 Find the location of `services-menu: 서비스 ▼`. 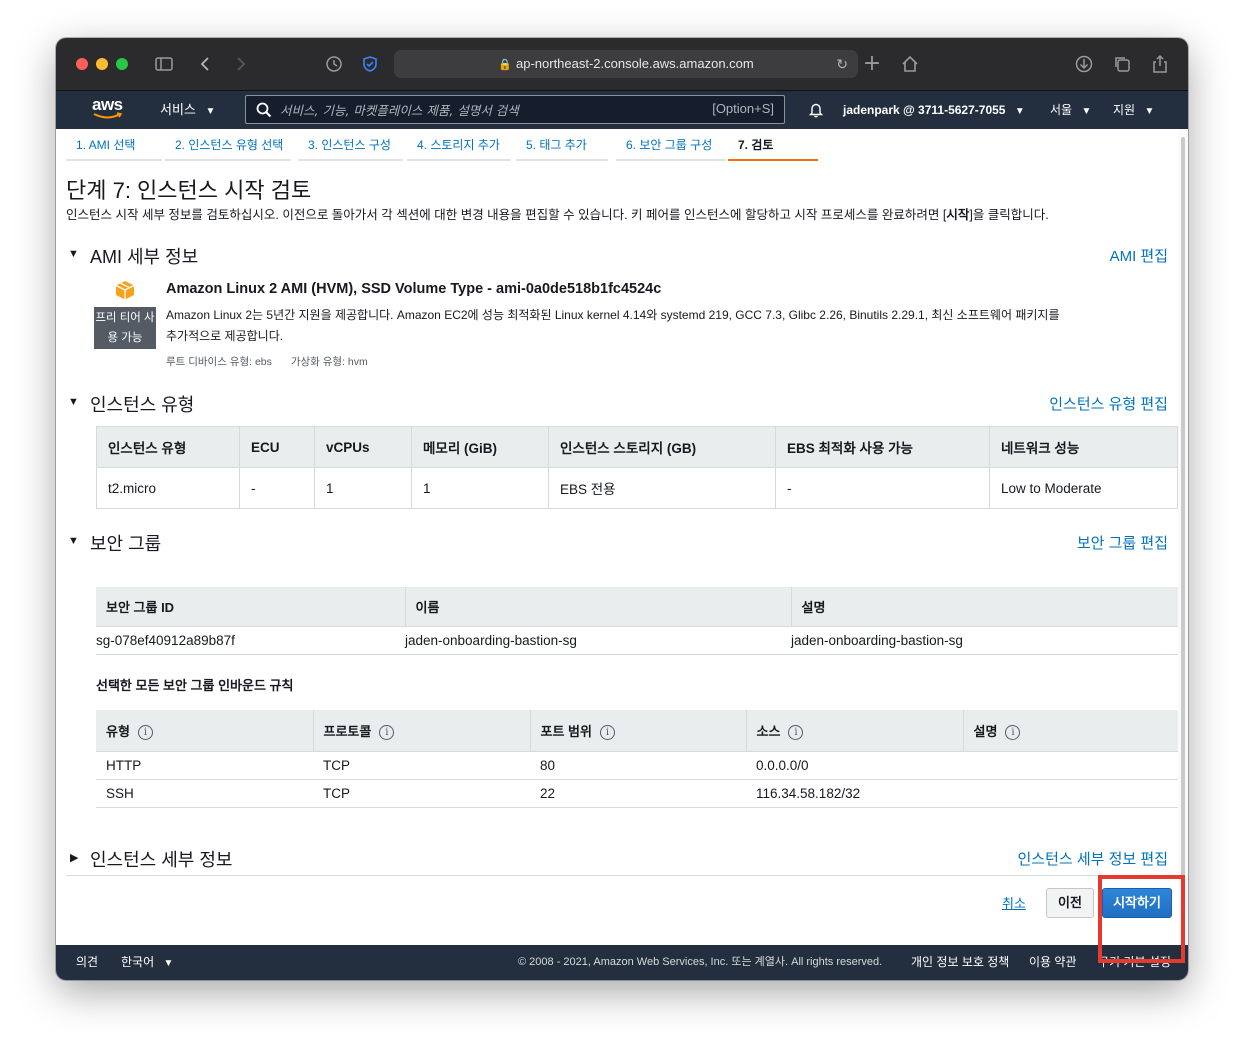

services-menu: 서비스 ▼ is located at coordinates (187, 110).